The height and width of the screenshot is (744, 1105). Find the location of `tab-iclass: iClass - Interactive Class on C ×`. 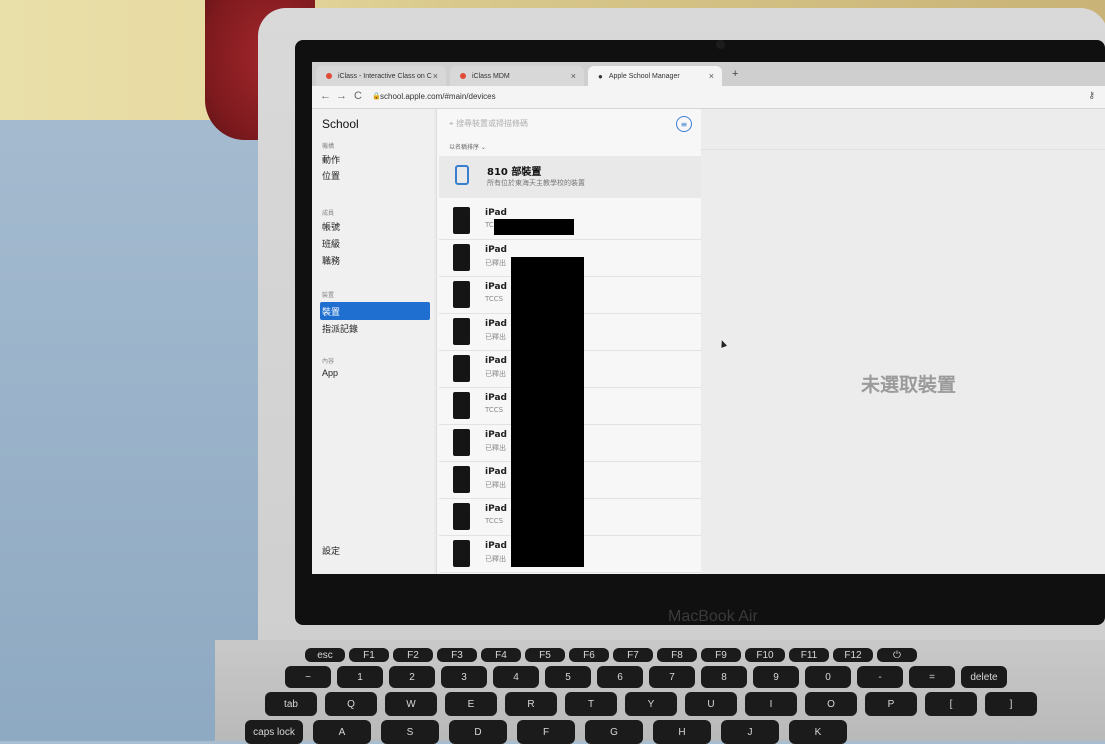

tab-iclass: iClass - Interactive Class on C × is located at coordinates (381, 76).